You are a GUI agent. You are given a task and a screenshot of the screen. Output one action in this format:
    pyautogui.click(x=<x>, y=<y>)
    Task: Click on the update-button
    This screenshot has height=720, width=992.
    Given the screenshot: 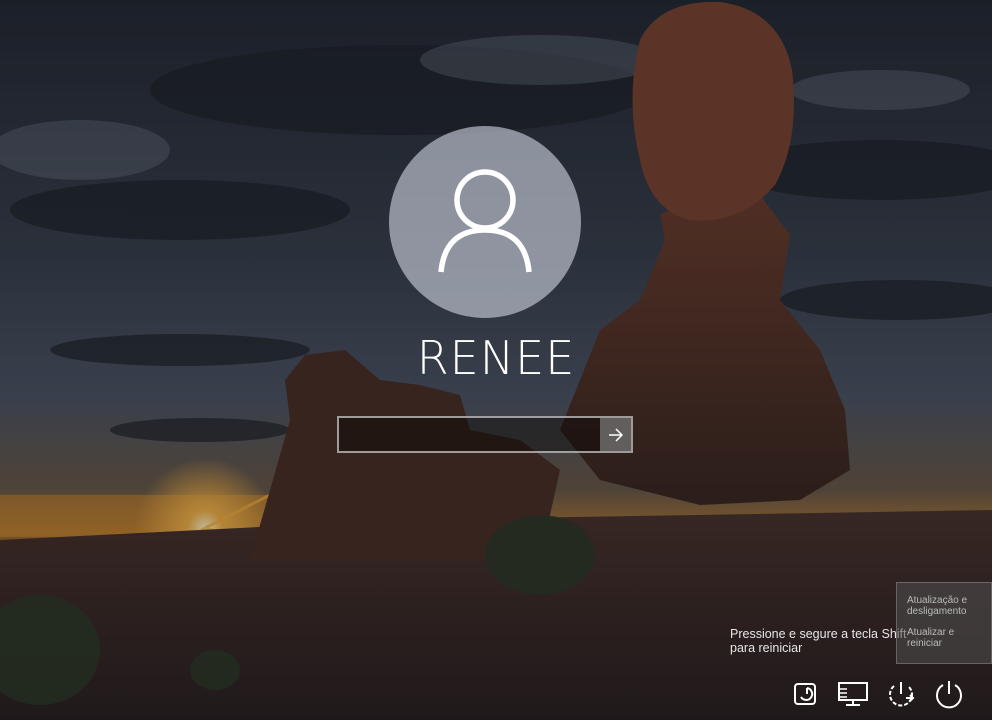 What is the action you would take?
    pyautogui.click(x=901, y=694)
    